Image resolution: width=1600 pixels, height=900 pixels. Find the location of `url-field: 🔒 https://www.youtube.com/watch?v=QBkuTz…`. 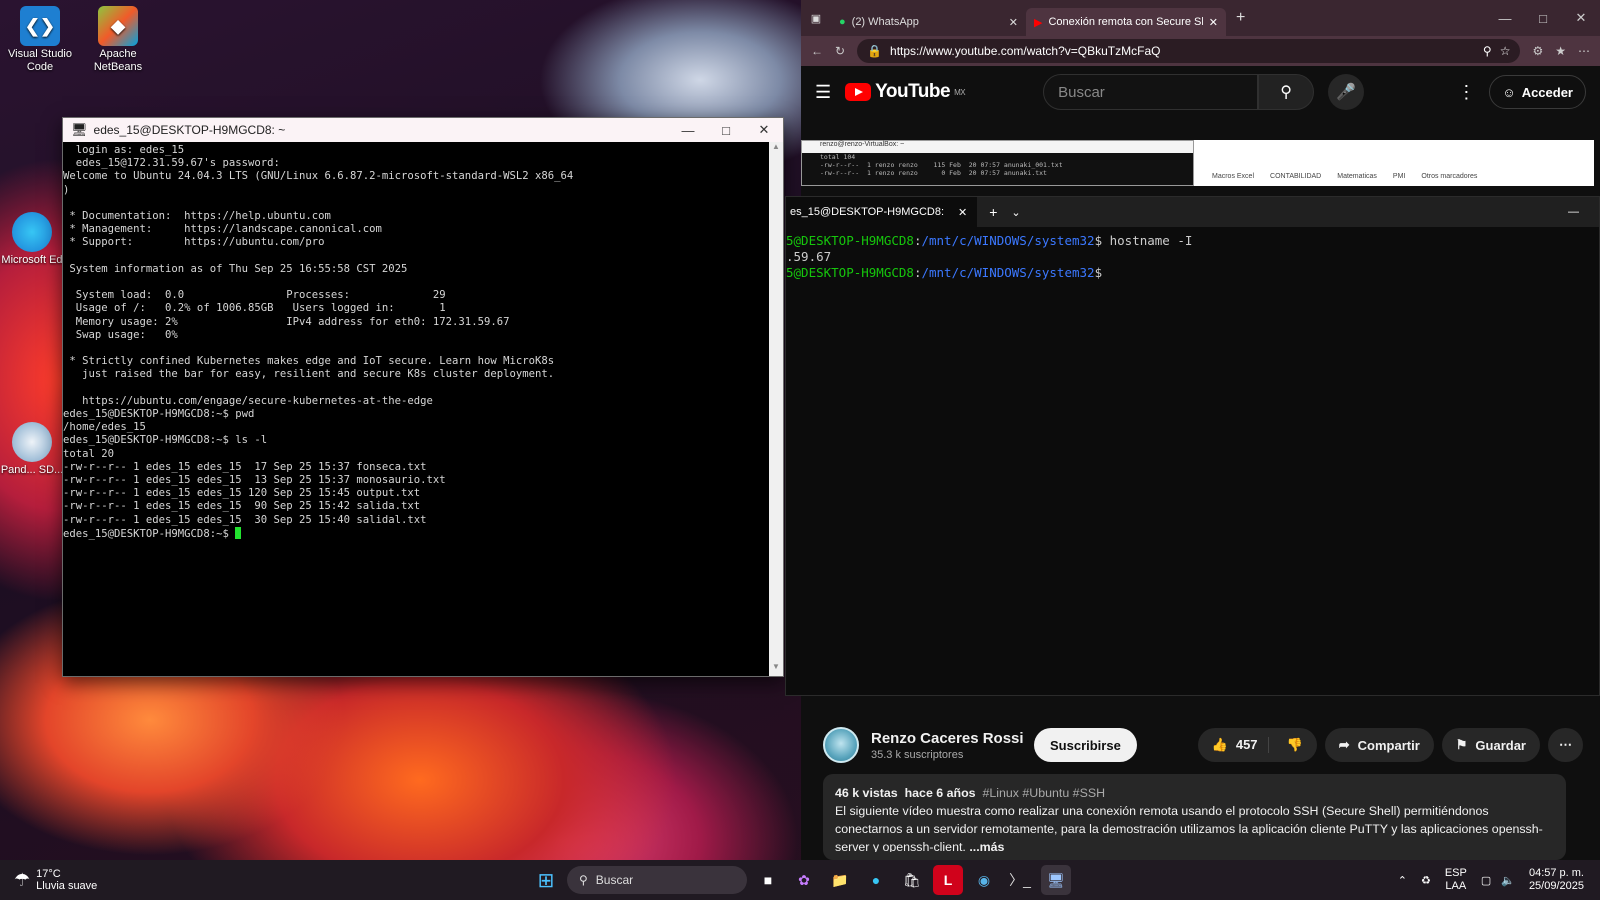

url-field: 🔒 https://www.youtube.com/watch?v=QBkuTz… is located at coordinates (1189, 51).